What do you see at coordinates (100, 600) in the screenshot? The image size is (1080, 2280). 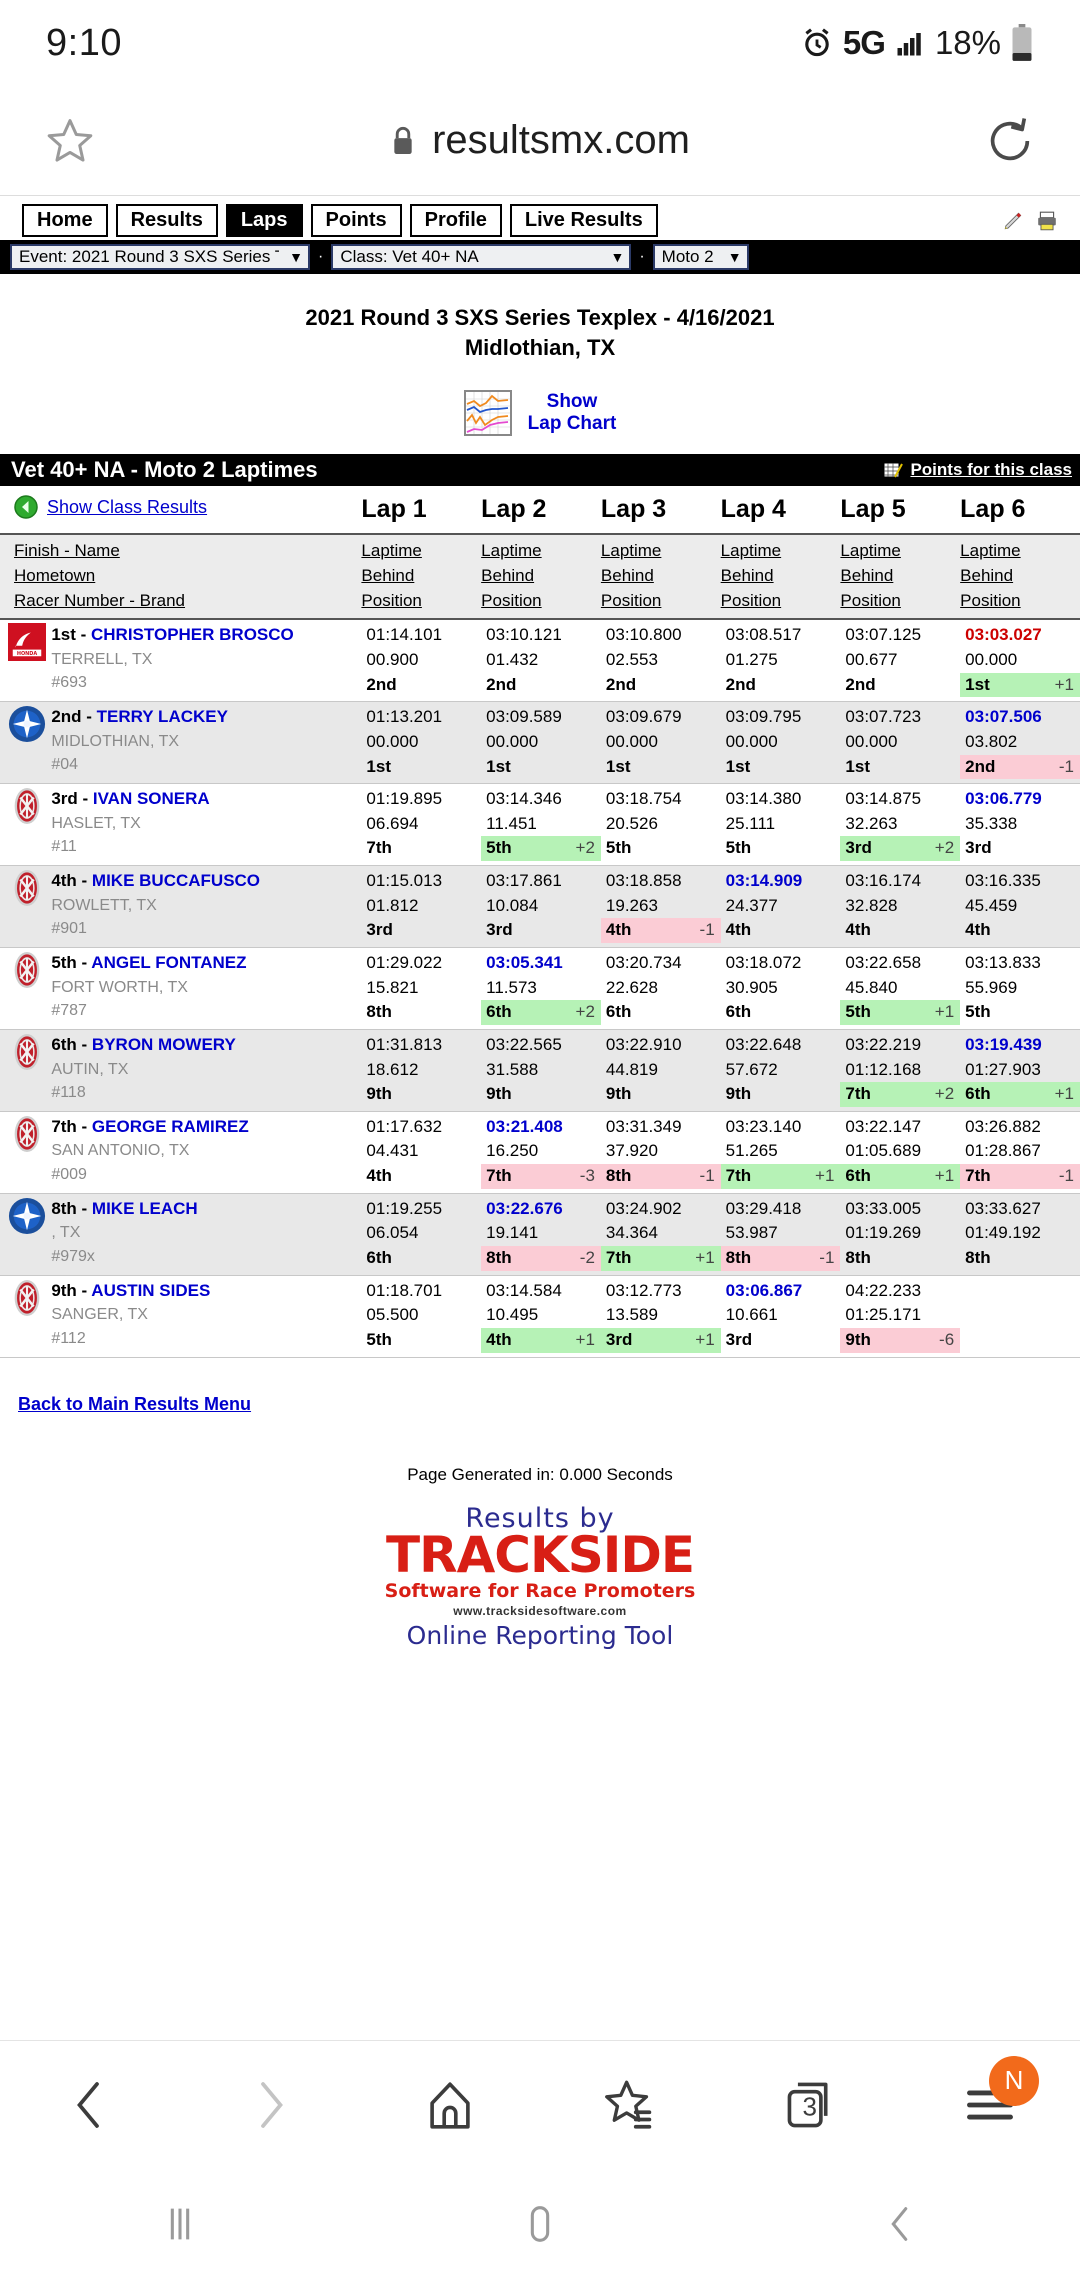 I see `subheader-racer-number: Racer Number - Brand` at bounding box center [100, 600].